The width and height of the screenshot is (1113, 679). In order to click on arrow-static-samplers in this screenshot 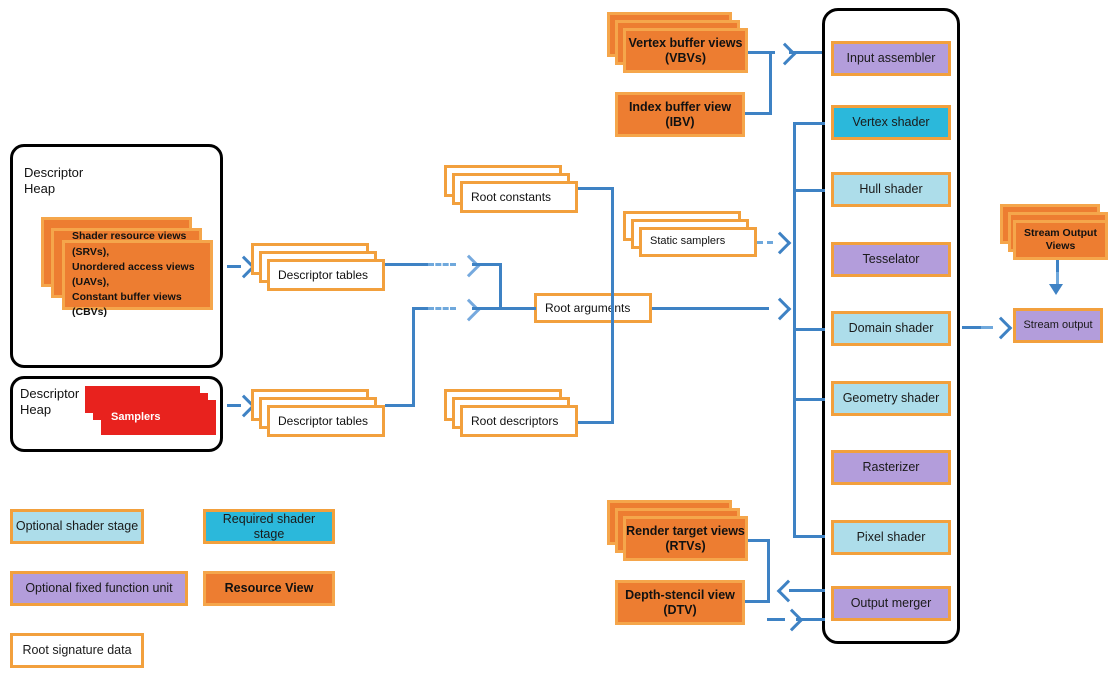, I will do `click(780, 243)`.